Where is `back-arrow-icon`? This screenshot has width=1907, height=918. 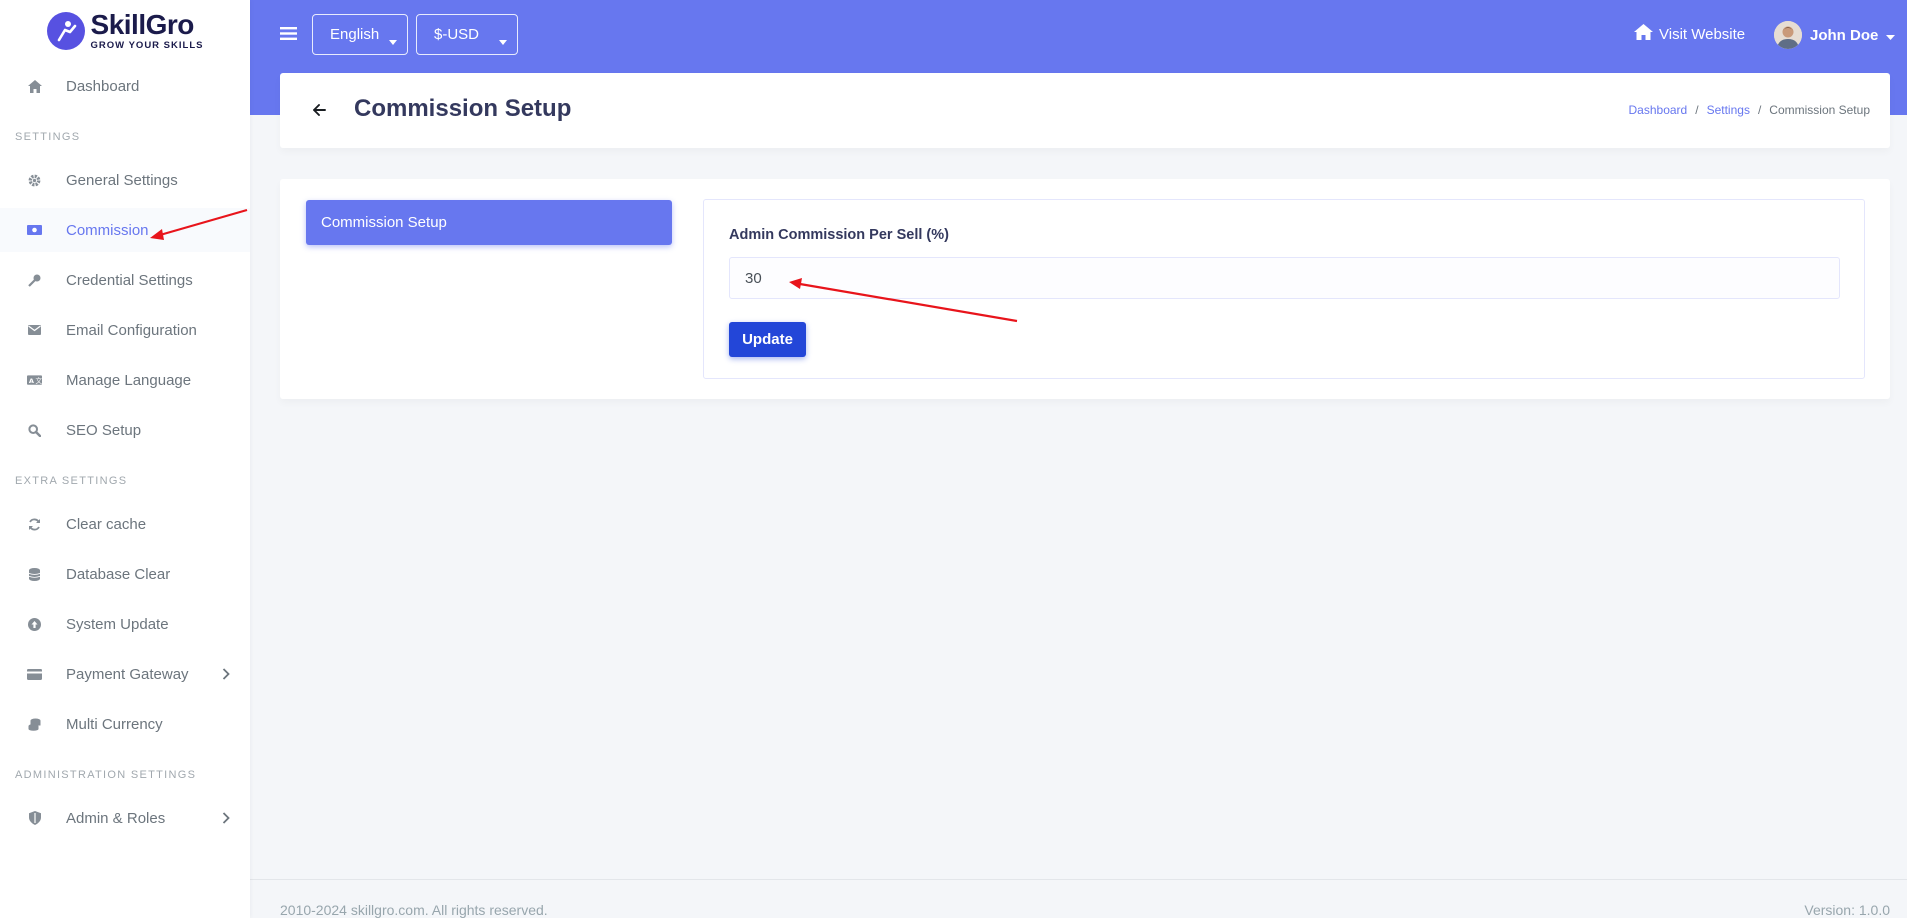 back-arrow-icon is located at coordinates (319, 112).